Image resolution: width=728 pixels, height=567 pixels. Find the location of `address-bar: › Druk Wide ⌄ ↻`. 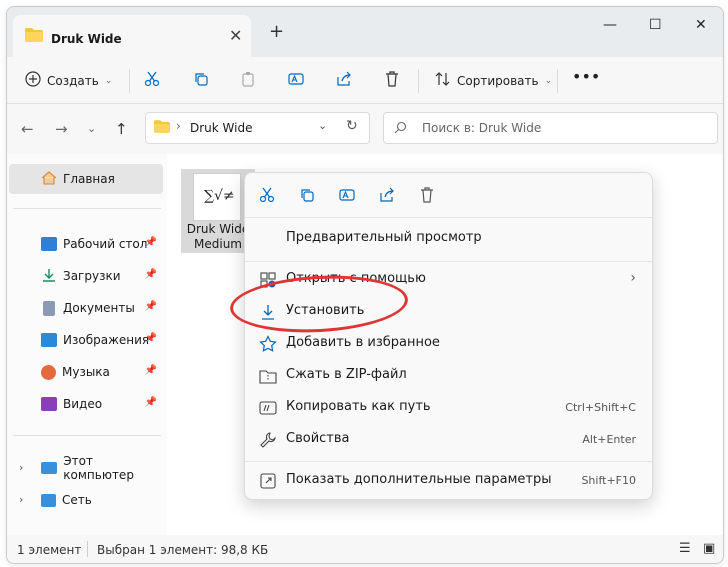

address-bar: › Druk Wide ⌄ ↻ is located at coordinates (257, 128).